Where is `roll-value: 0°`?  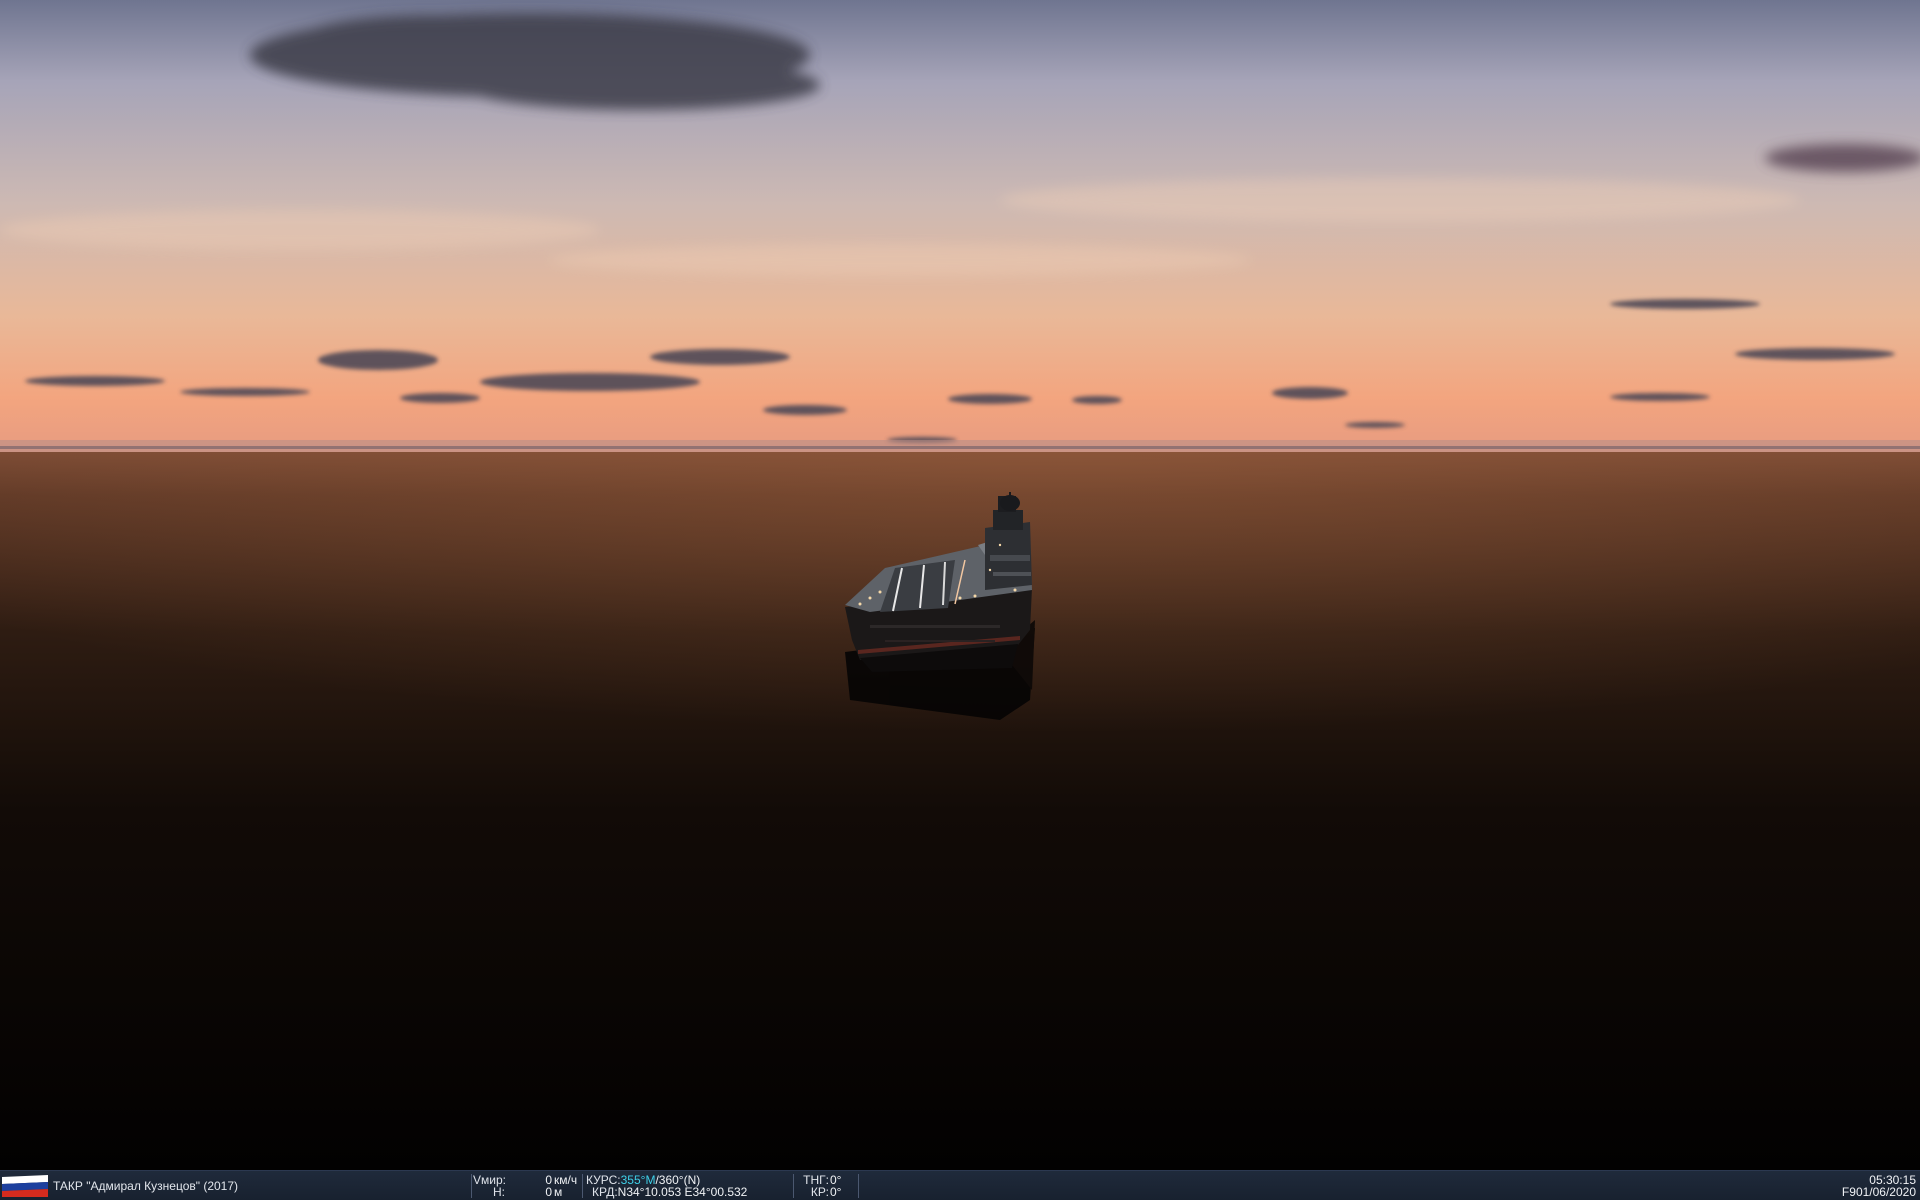
roll-value: 0° is located at coordinates (836, 1192).